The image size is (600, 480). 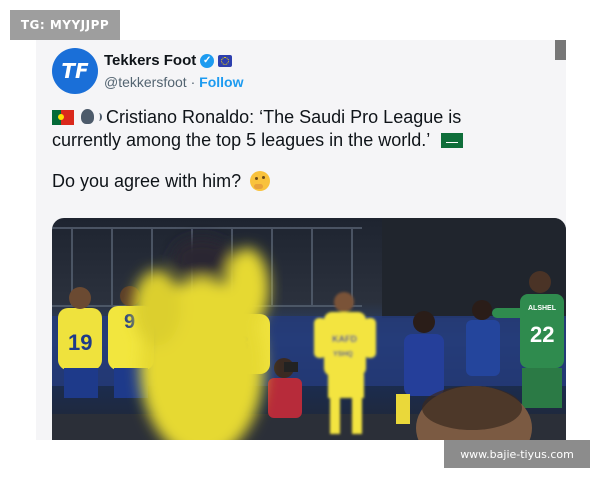 What do you see at coordinates (560, 50) in the screenshot?
I see `scrollbar-thumb` at bounding box center [560, 50].